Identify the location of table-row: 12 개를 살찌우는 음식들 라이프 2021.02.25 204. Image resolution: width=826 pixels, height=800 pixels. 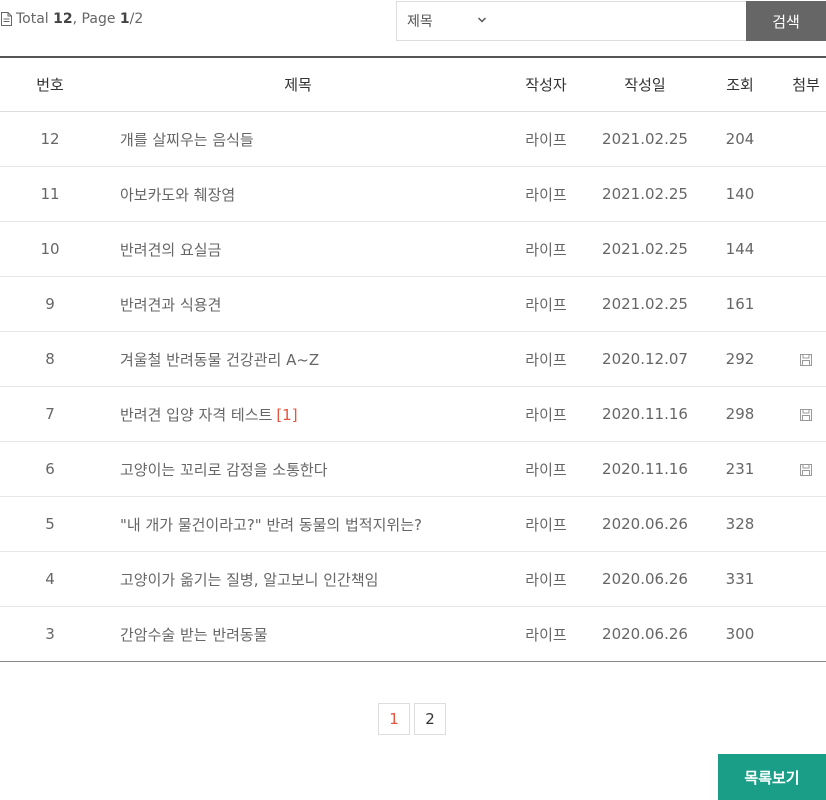
(413, 139).